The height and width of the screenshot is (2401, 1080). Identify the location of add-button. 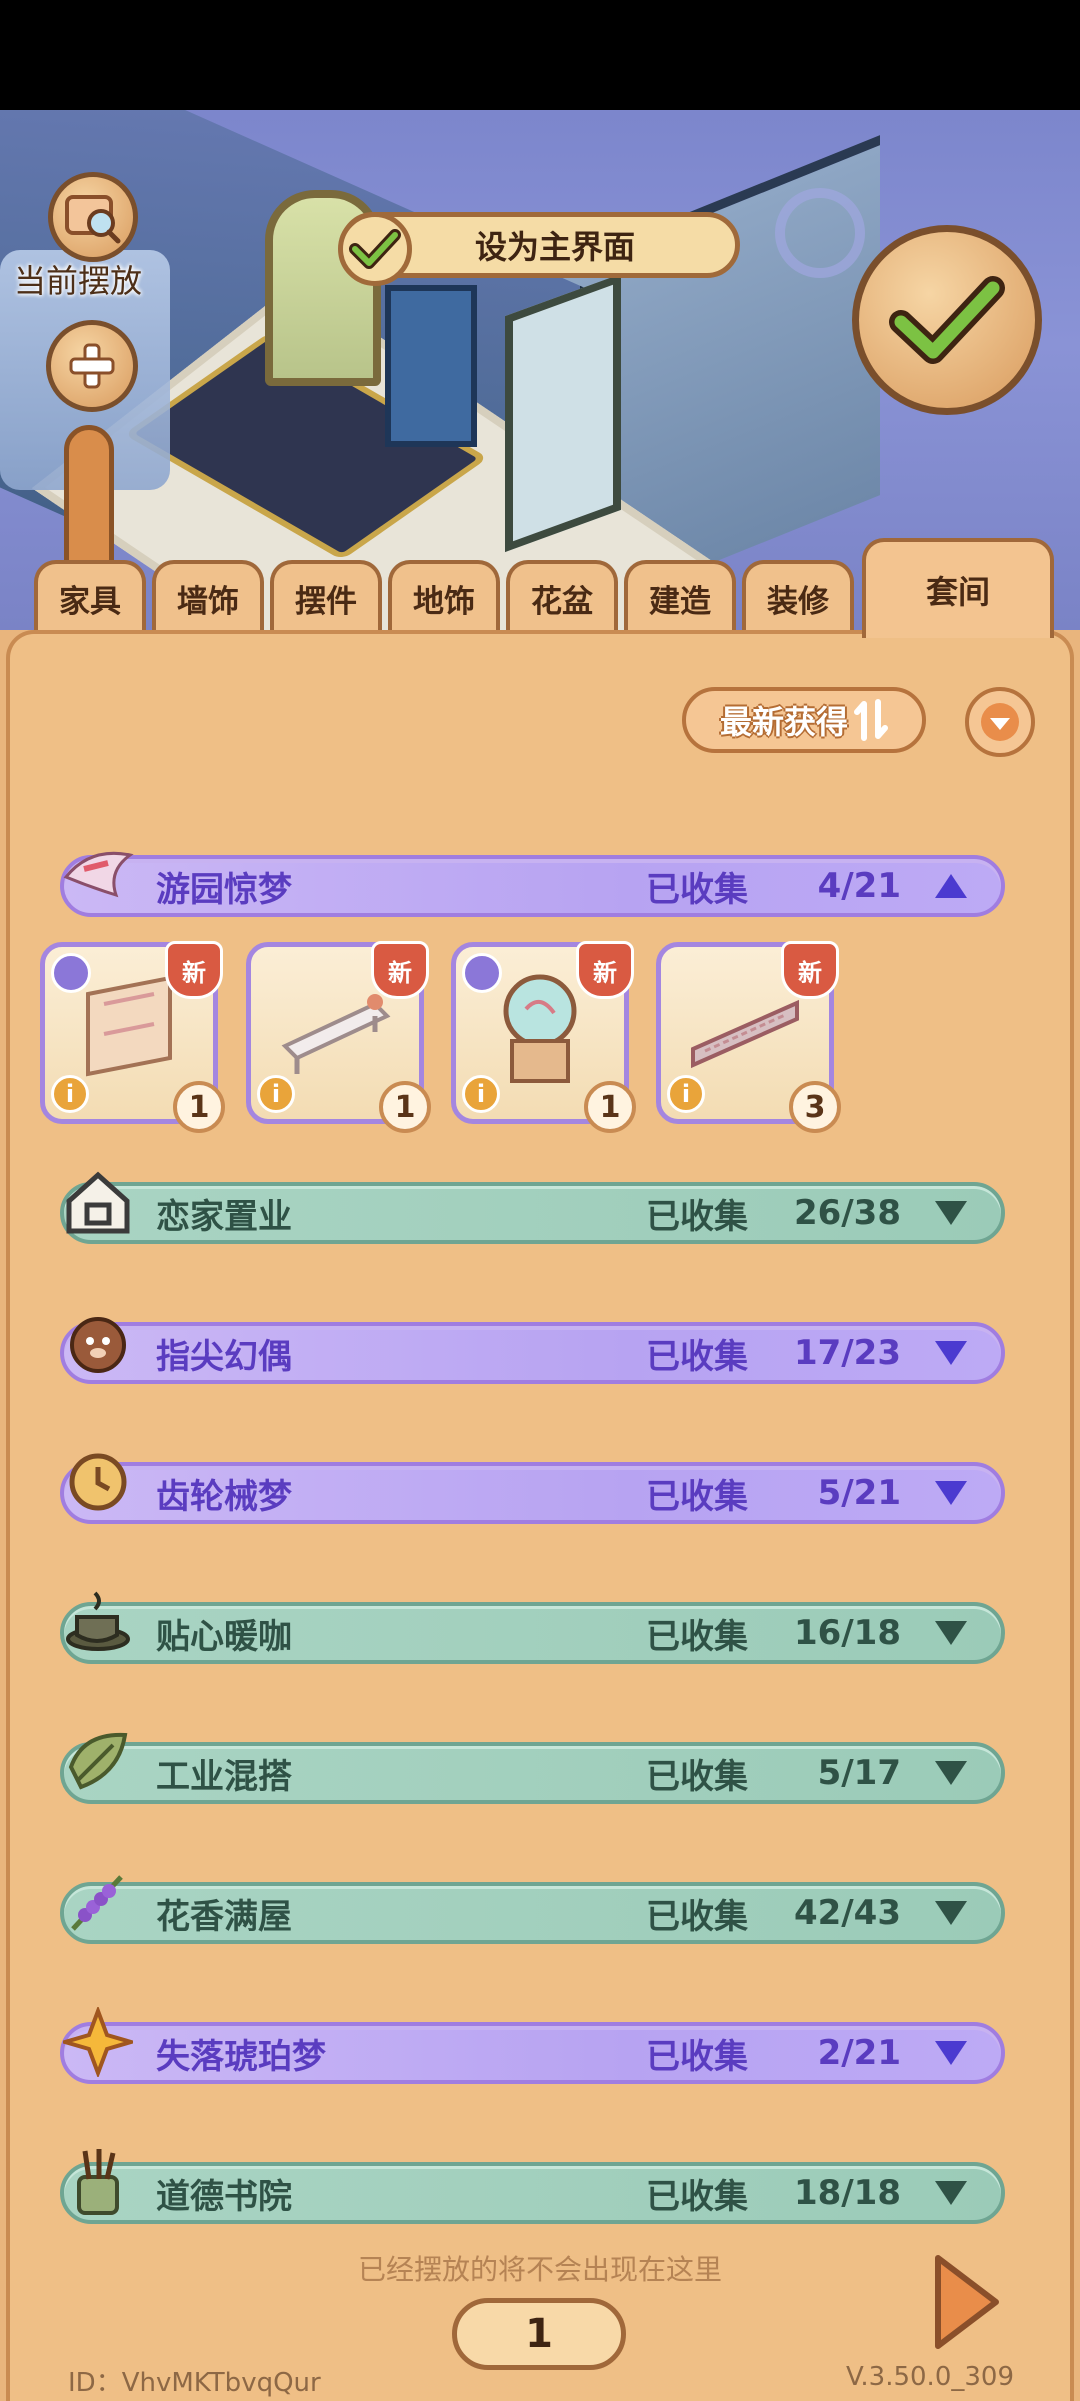
(92, 366).